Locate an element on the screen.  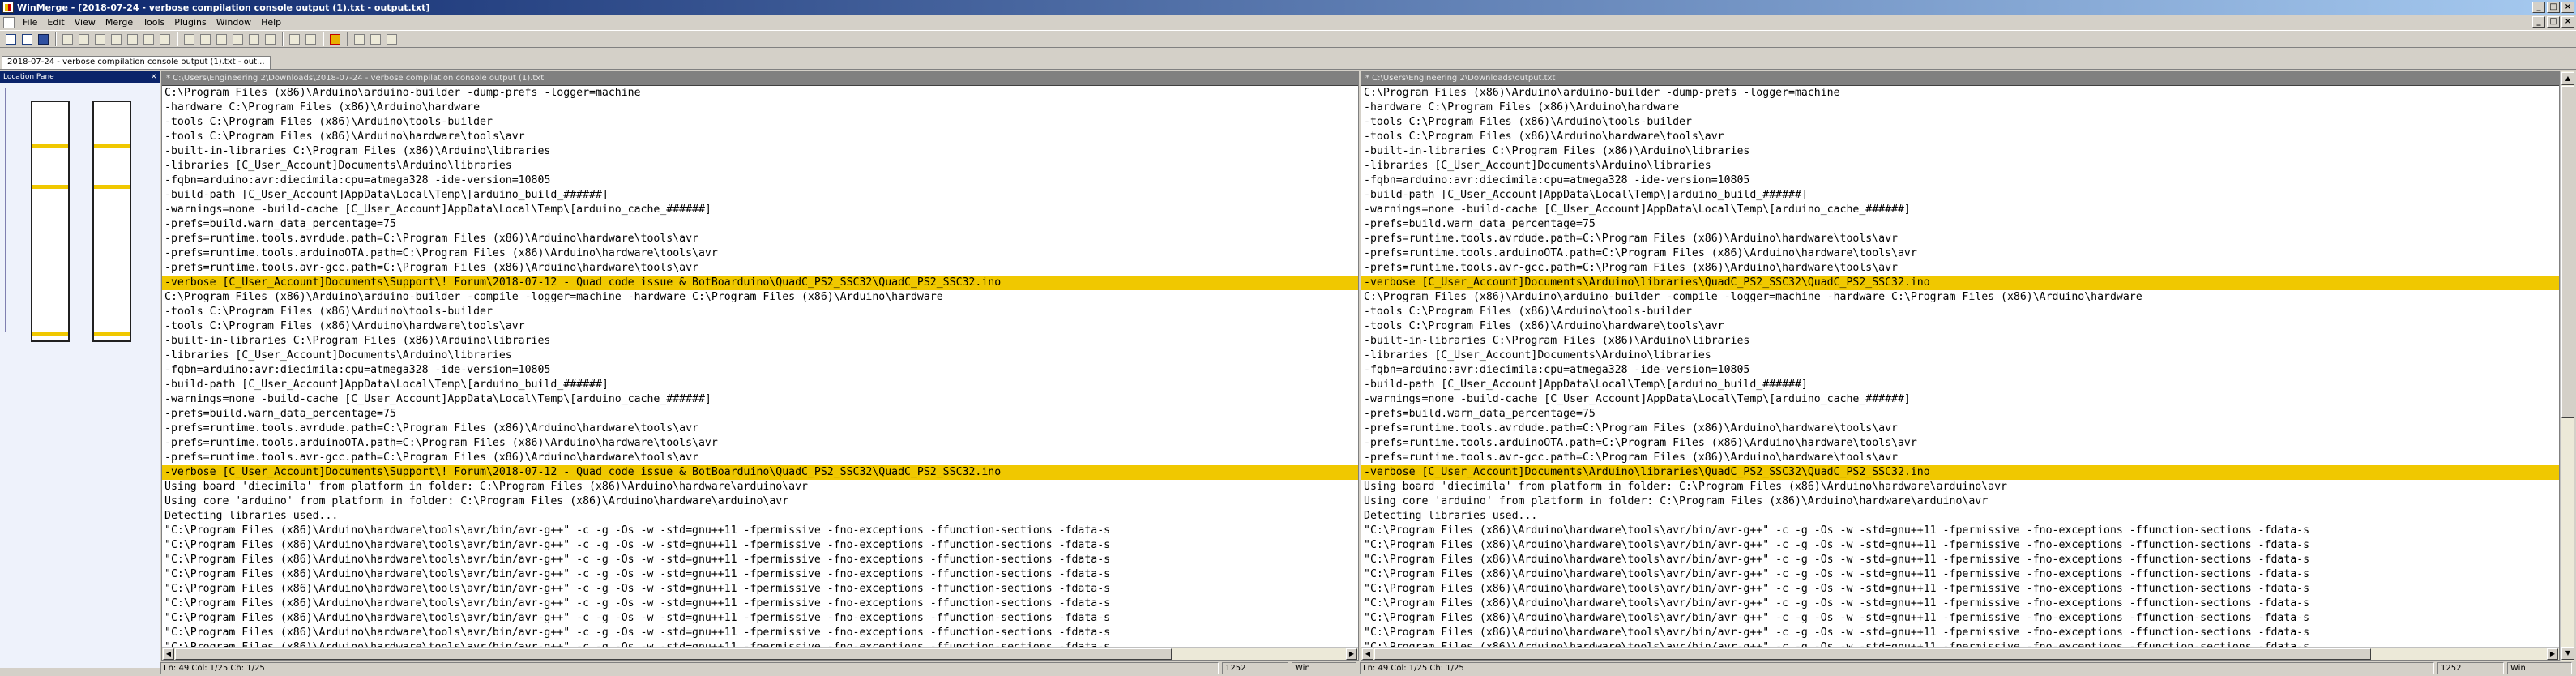
location-pane-close-icon: × is located at coordinates (154, 77).